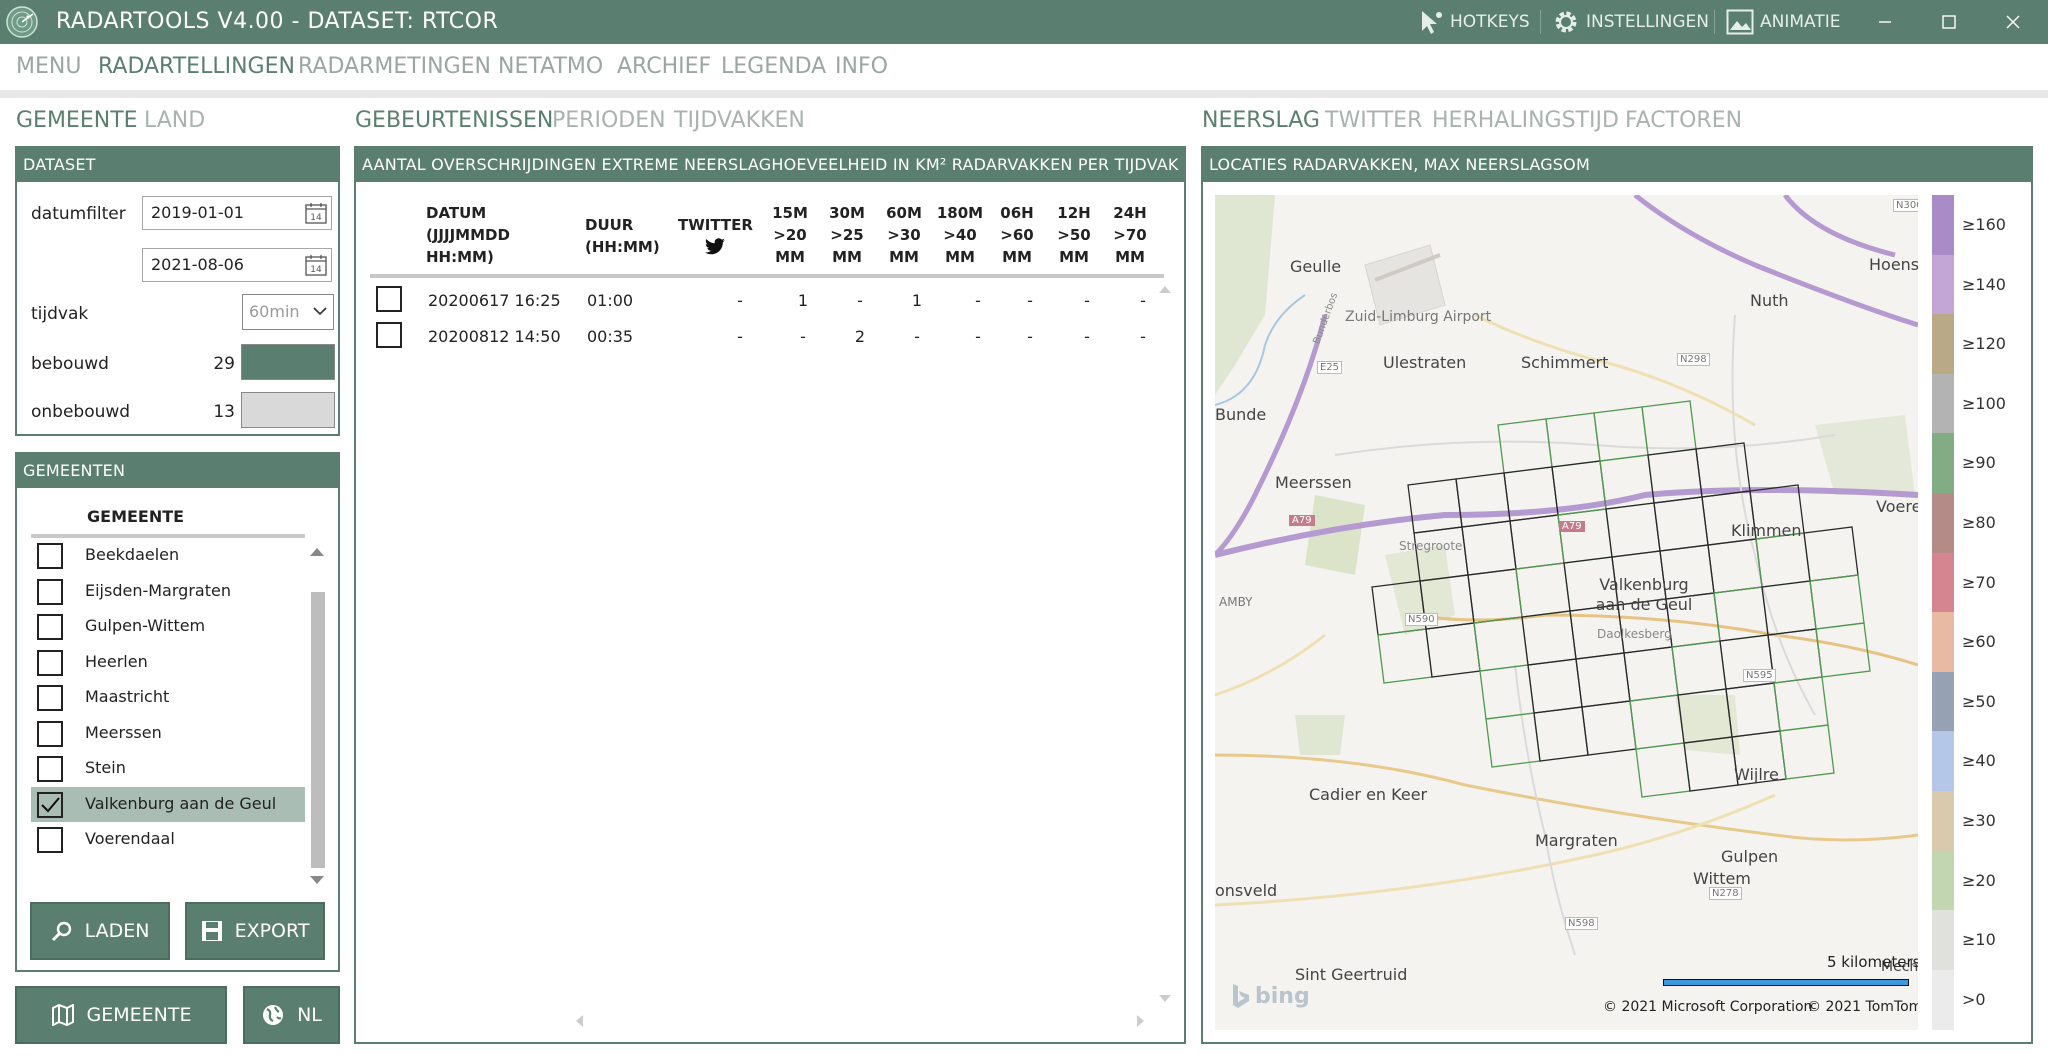 This screenshot has height=1060, width=2048. What do you see at coordinates (861, 66) in the screenshot?
I see `menu-item-info: INFO` at bounding box center [861, 66].